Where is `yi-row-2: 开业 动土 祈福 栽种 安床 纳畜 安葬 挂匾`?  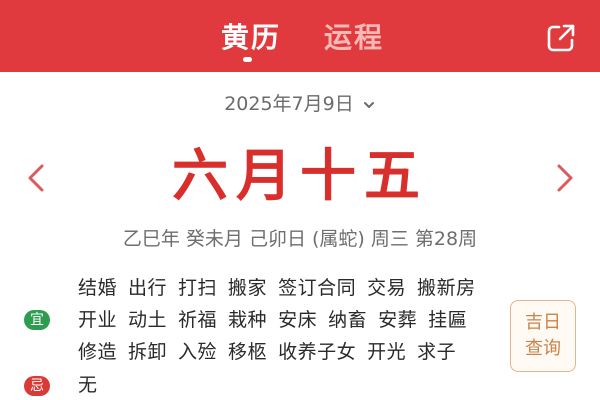
yi-row-2: 开业 动土 祈福 栽种 安床 纳畜 安葬 挂匾 is located at coordinates (278, 320).